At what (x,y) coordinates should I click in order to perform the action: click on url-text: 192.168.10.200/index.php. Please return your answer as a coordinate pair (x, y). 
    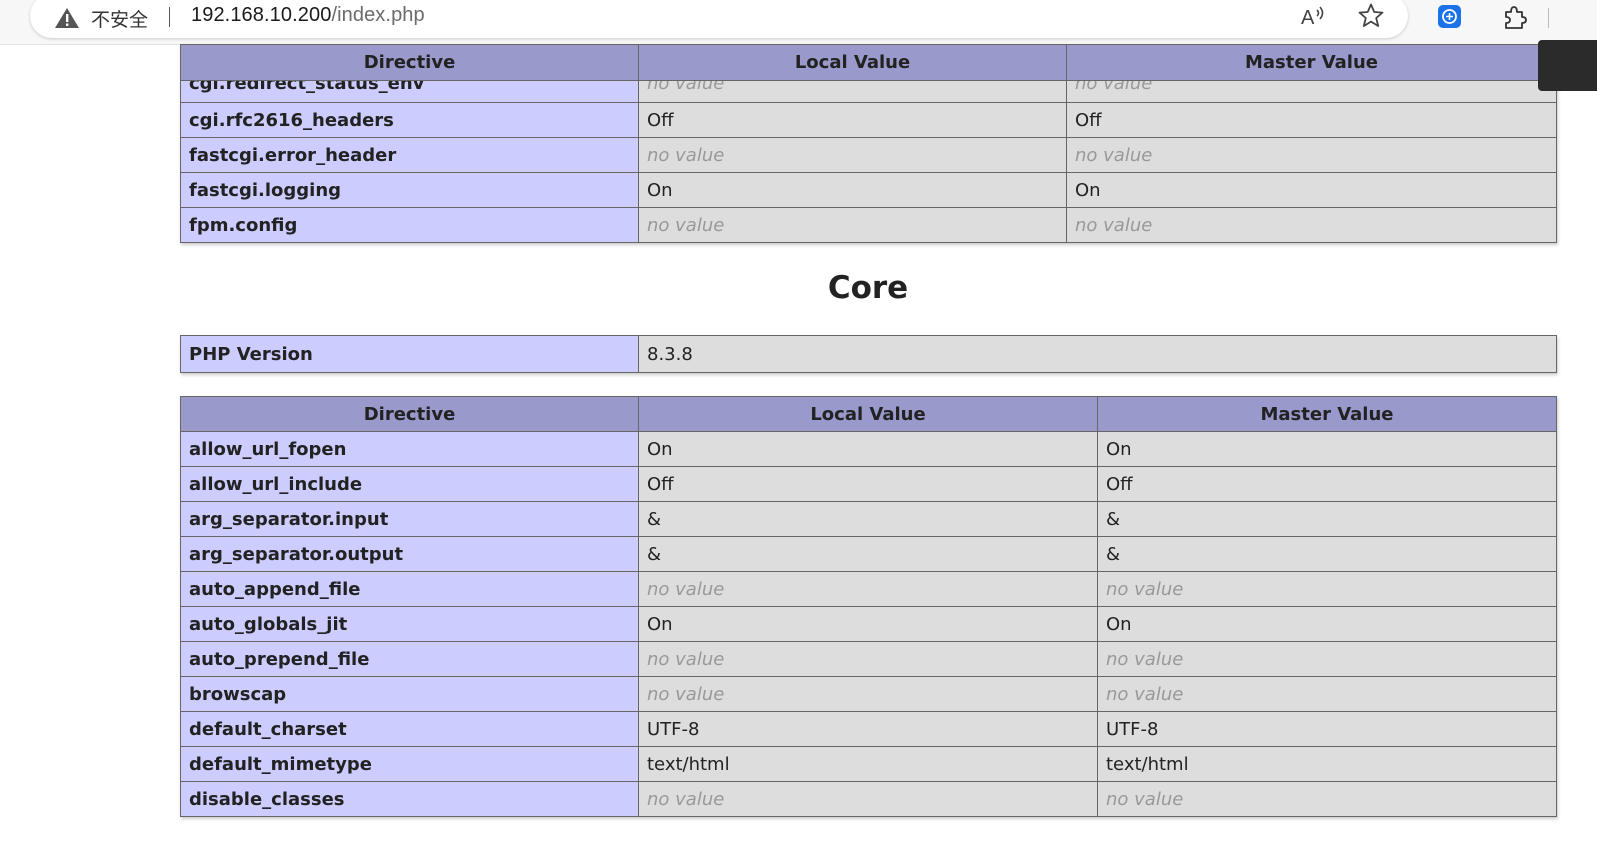
    Looking at the image, I should click on (308, 15).